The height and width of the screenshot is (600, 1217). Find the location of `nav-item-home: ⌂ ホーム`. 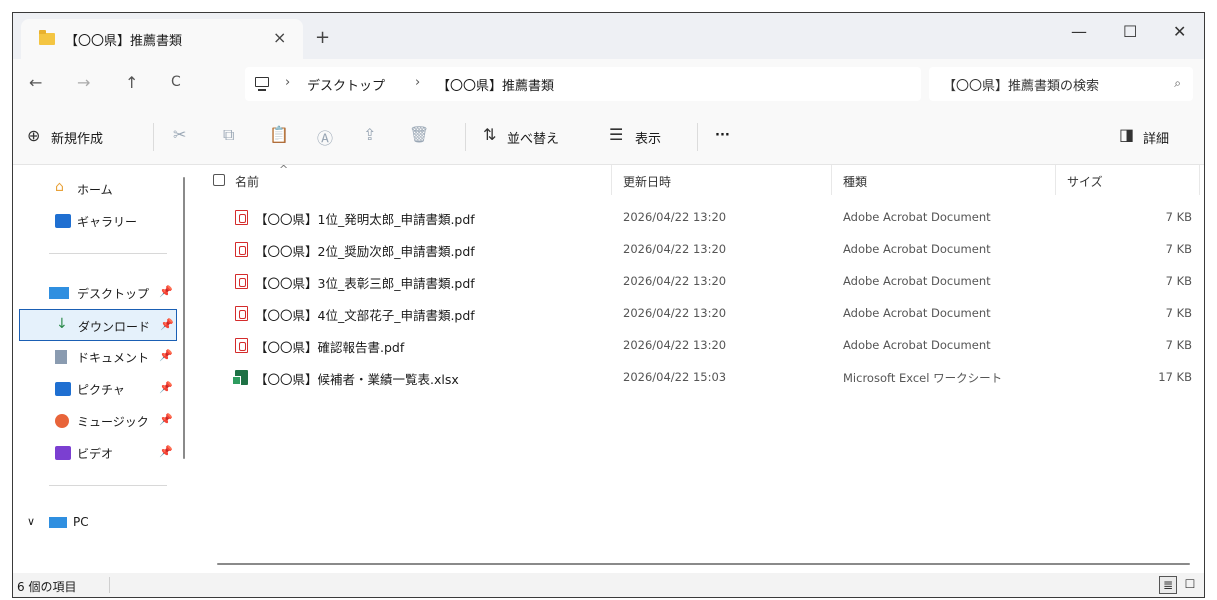

nav-item-home: ⌂ ホーム is located at coordinates (98, 189).